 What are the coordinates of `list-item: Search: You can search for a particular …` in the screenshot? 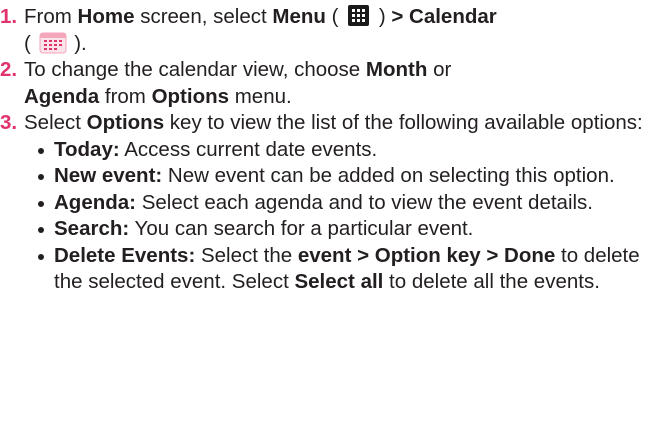 It's located at (346, 229).